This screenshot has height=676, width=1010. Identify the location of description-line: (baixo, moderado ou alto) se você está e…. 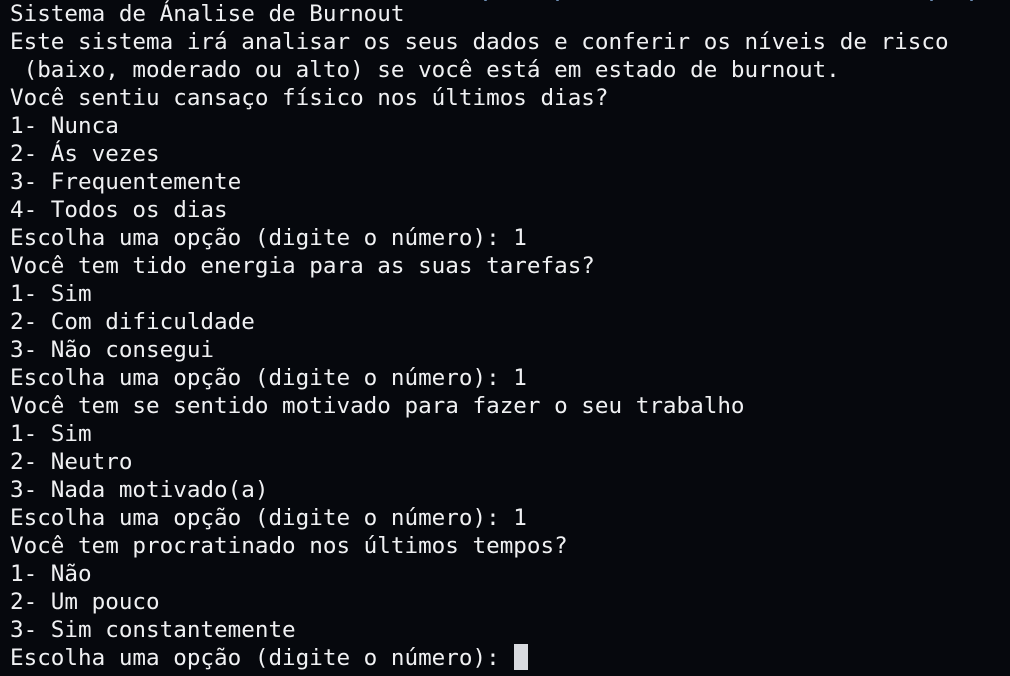
(425, 70).